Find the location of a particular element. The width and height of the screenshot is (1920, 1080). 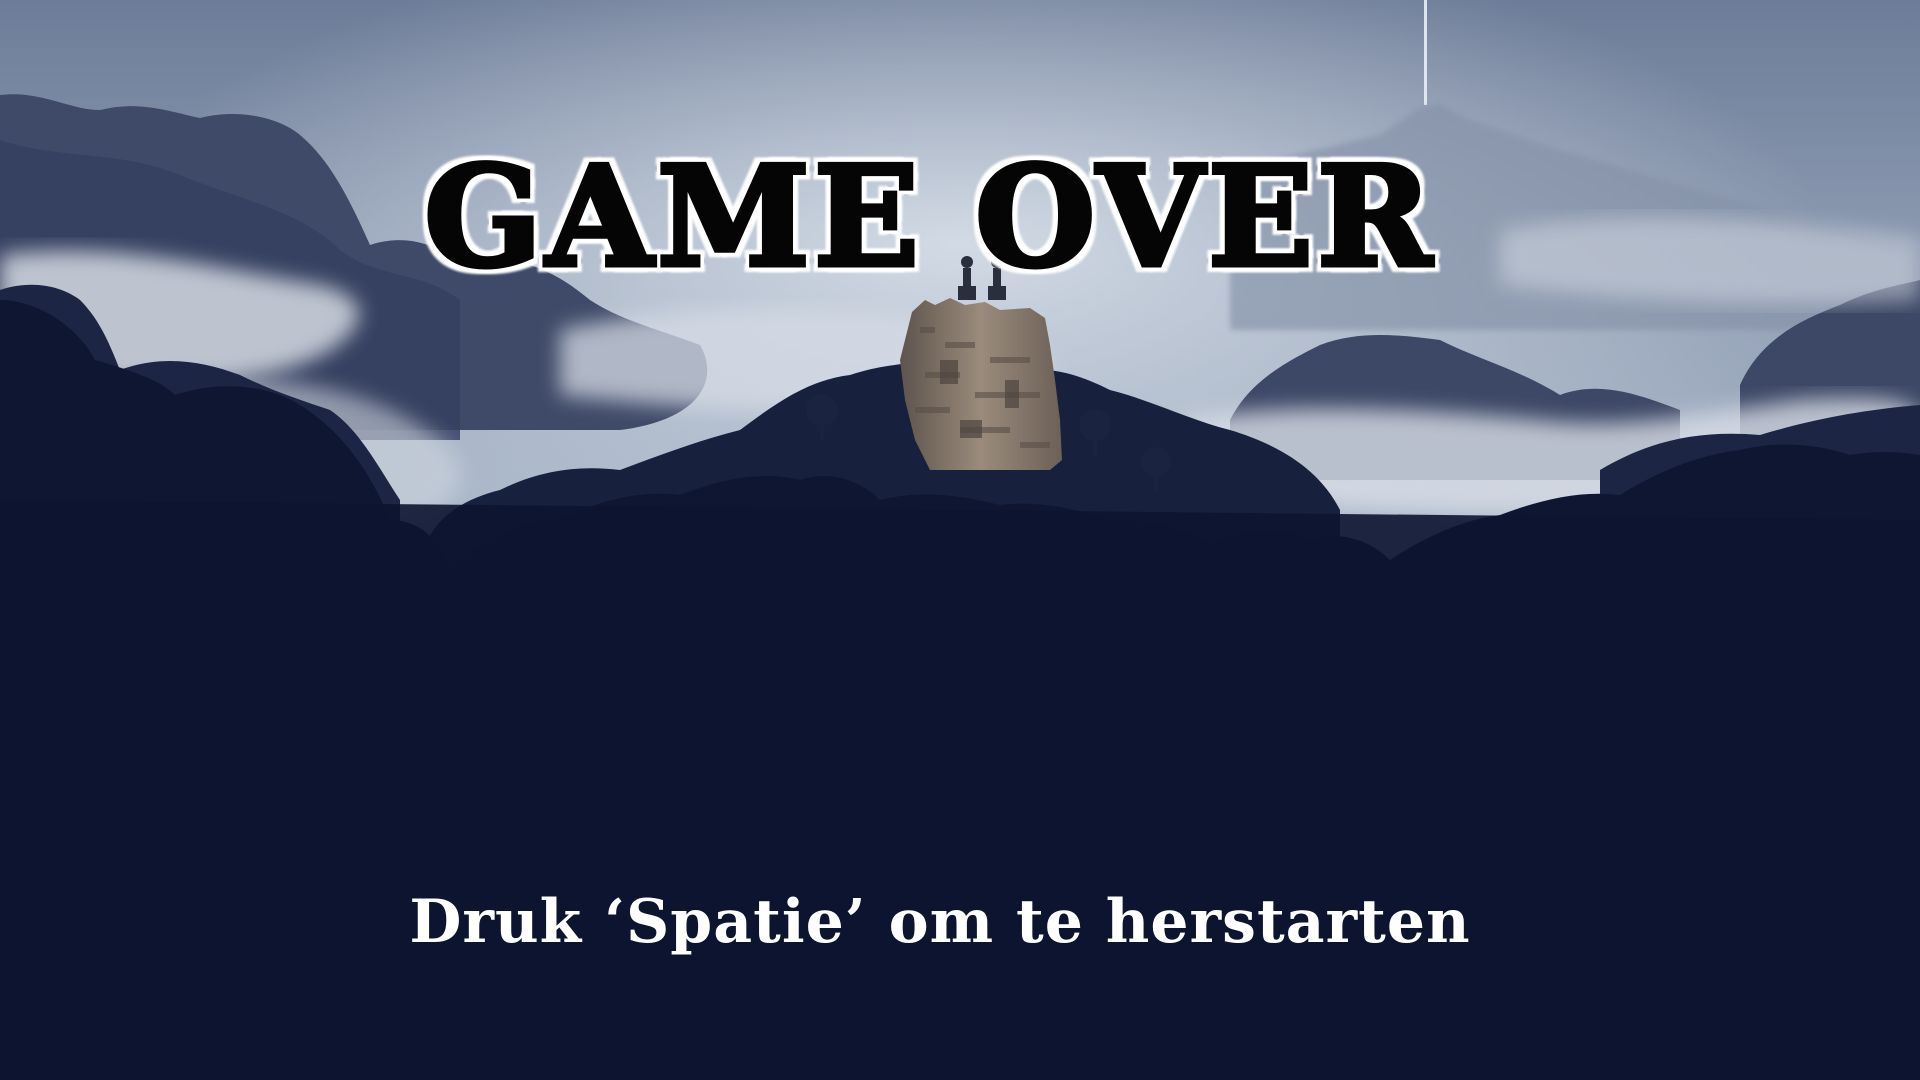

game-over-title: GAME OVER is located at coordinates (929, 216).